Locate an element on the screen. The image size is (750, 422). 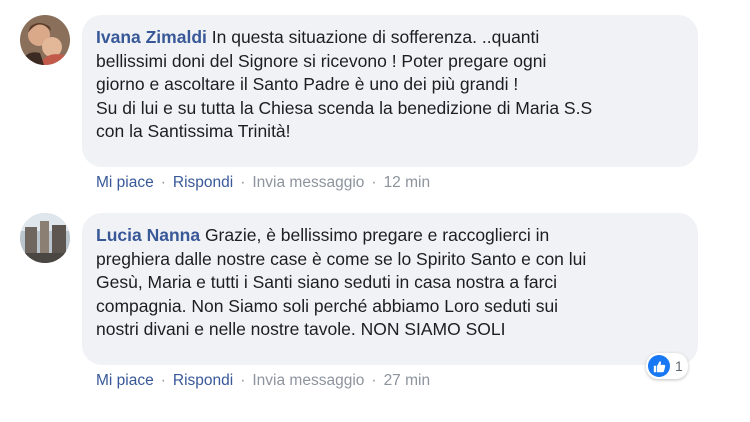
comment-timestamp: 12 min is located at coordinates (407, 183).